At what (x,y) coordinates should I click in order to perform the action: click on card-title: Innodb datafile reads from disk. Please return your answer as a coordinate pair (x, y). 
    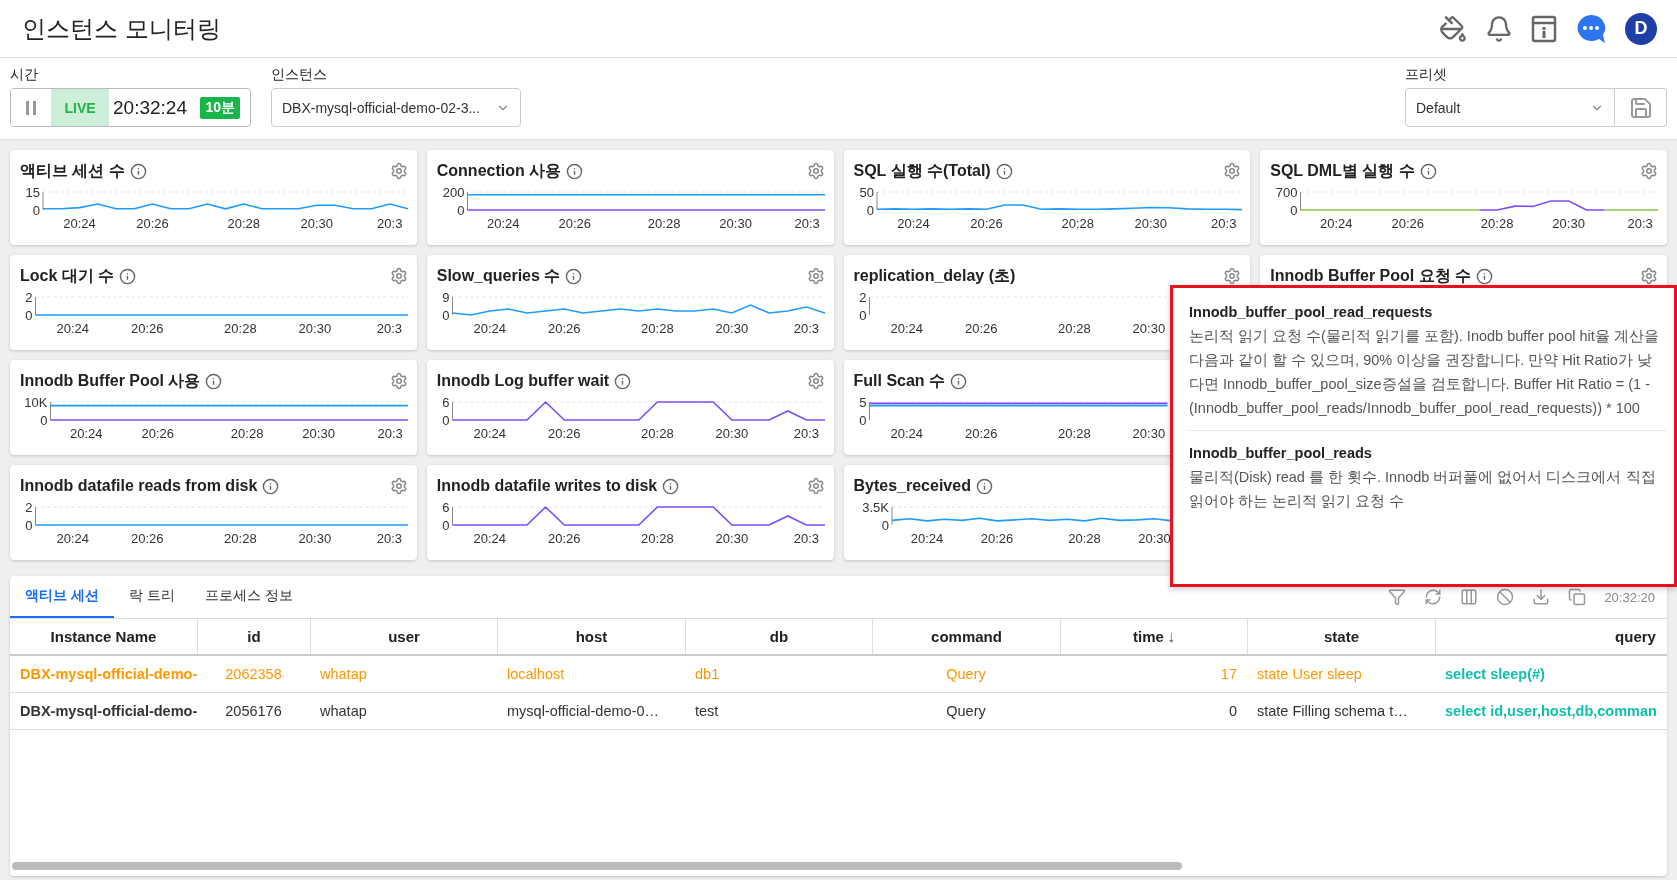
    Looking at the image, I should click on (139, 486).